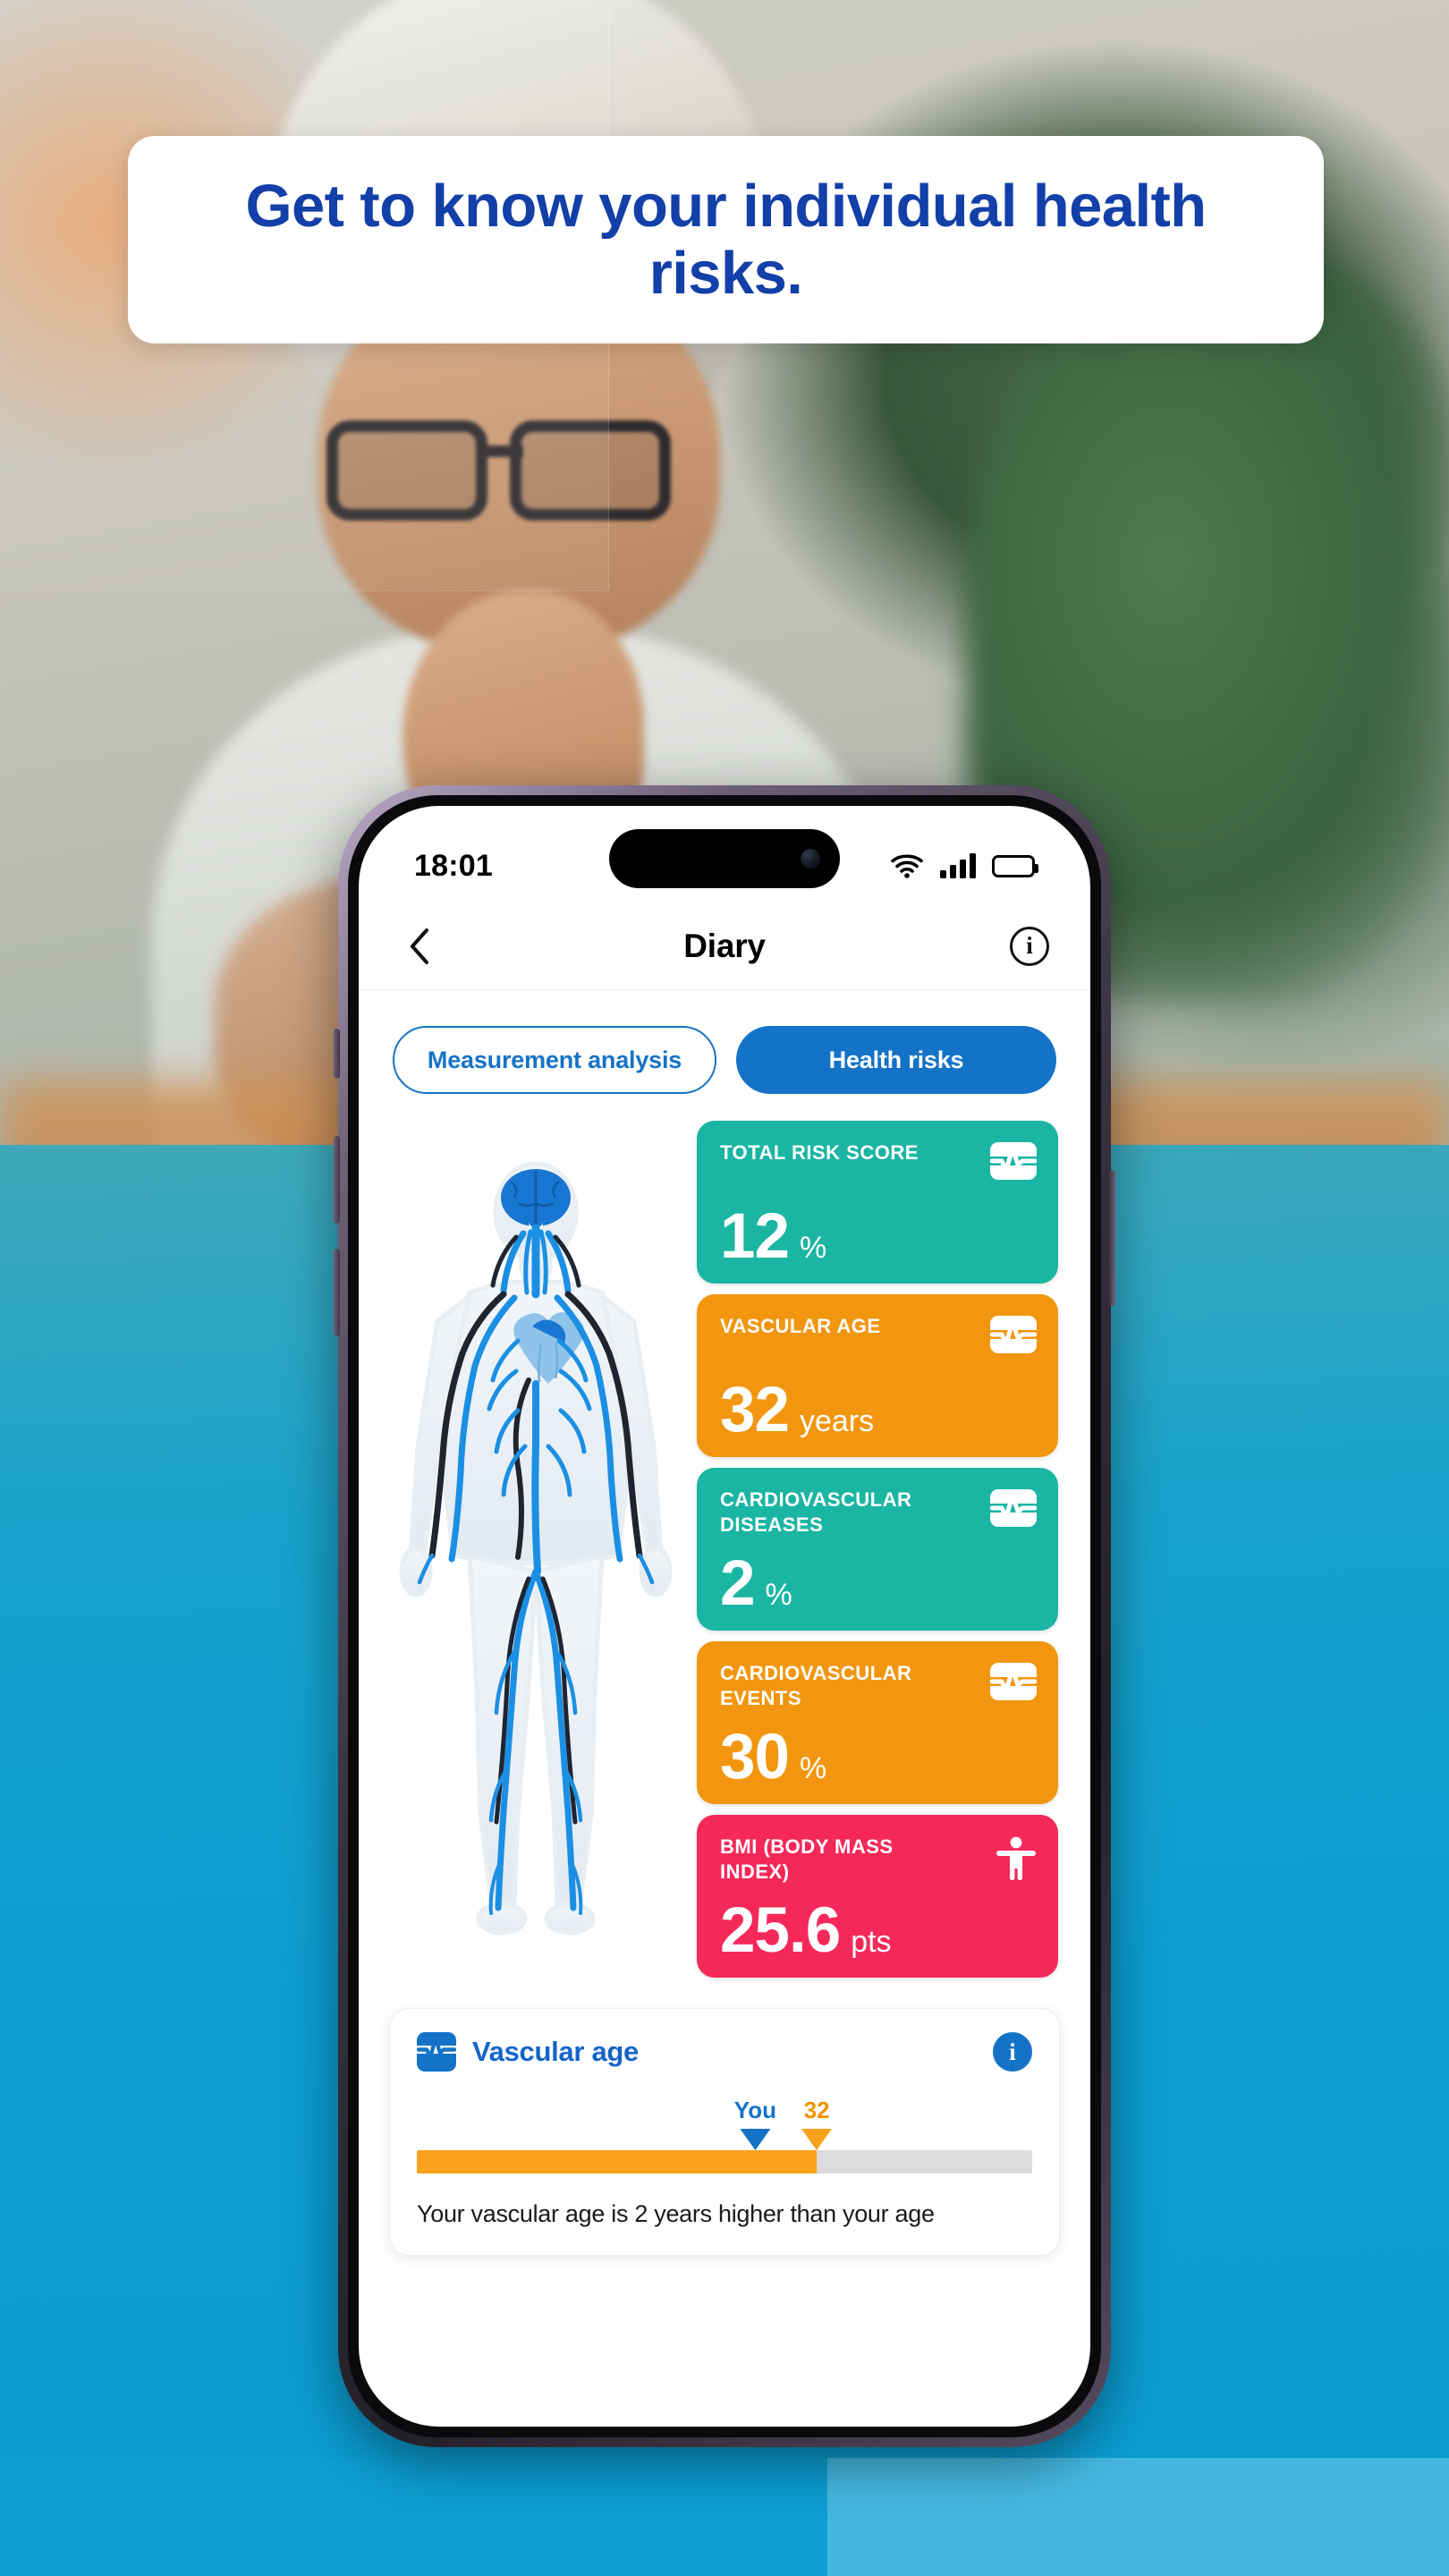 The width and height of the screenshot is (1449, 2576). I want to click on risk-card-value: 32, so click(755, 1409).